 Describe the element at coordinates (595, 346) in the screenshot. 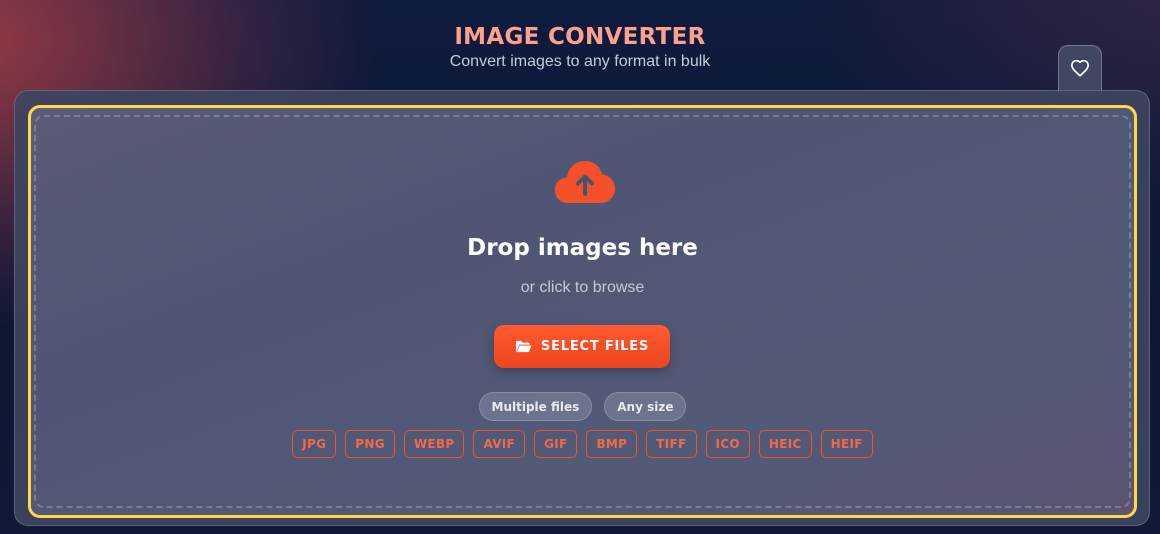

I see `select-files-label: SELECT FILES` at that location.